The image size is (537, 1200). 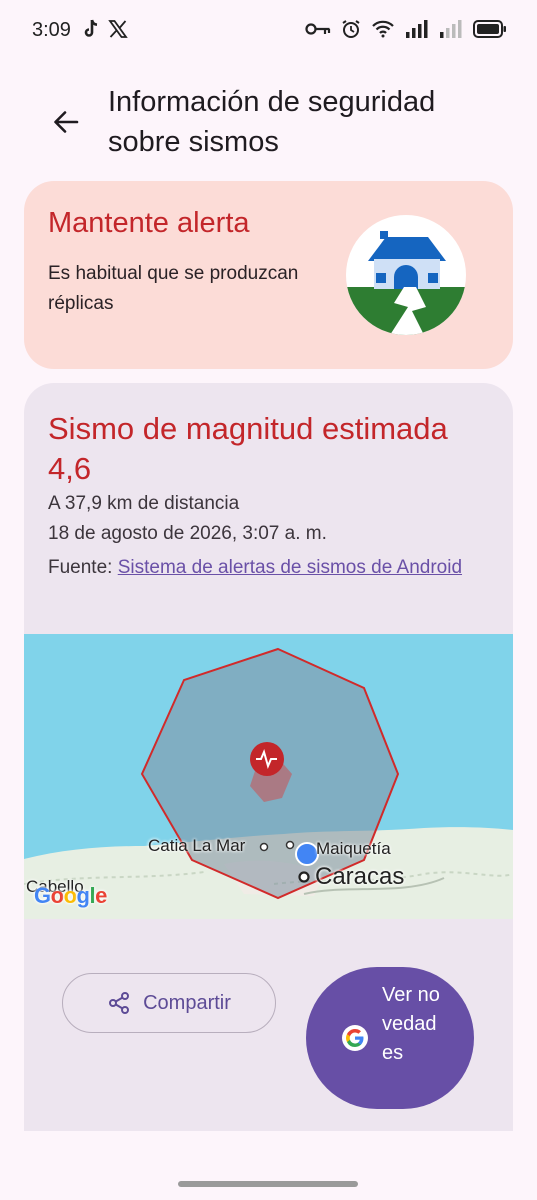 I want to click on share-button: Compartir, so click(x=169, y=1003).